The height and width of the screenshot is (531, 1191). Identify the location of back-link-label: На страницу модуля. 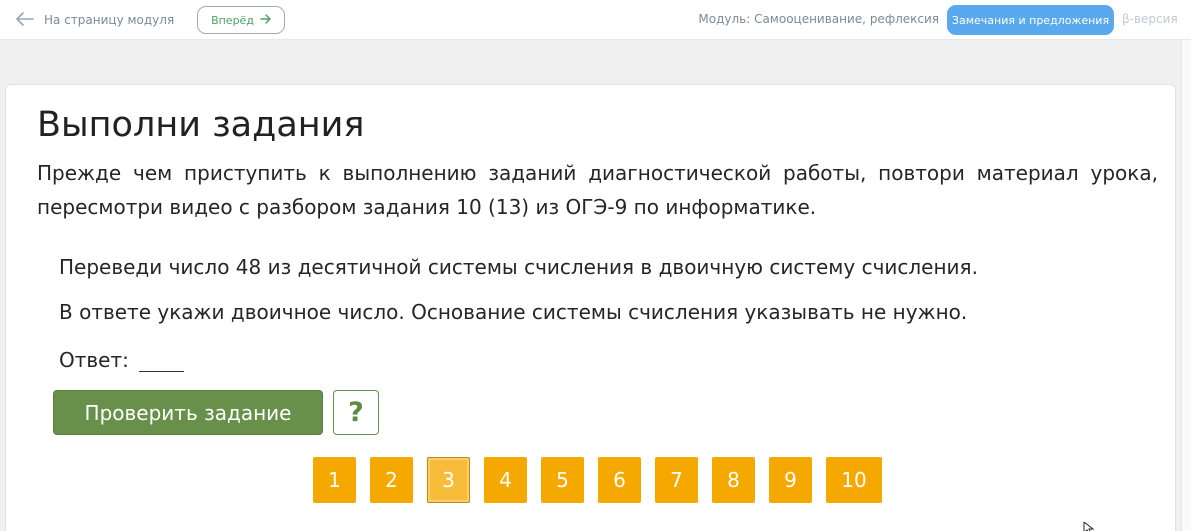
(109, 20).